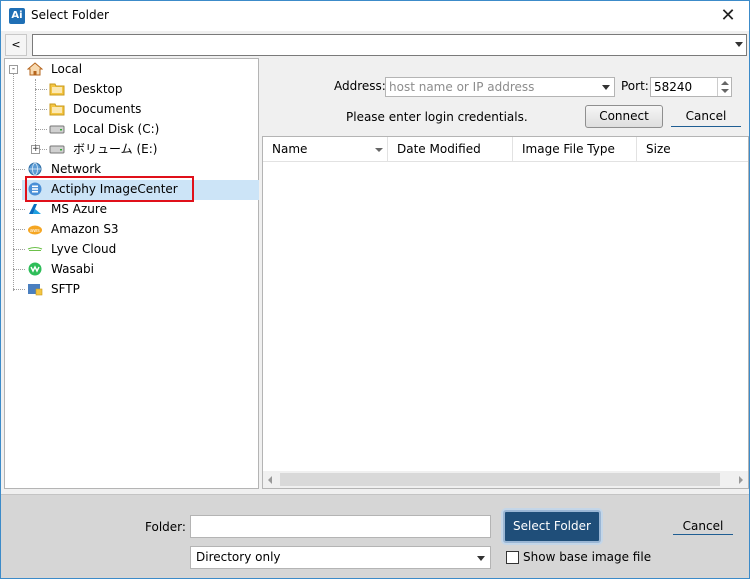 This screenshot has height=579, width=750. Describe the element at coordinates (462, 87) in the screenshot. I see `address-placeholder: host name or IP address` at that location.